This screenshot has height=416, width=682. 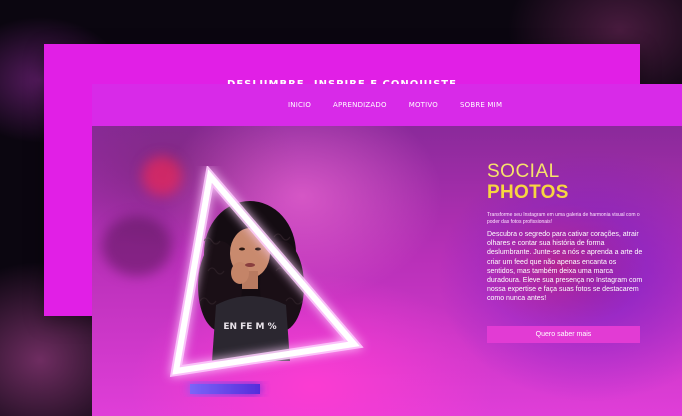 I want to click on navigation-bar: INICIO APRENDIZADO MOTIVO SOBRE MIM, so click(x=387, y=105).